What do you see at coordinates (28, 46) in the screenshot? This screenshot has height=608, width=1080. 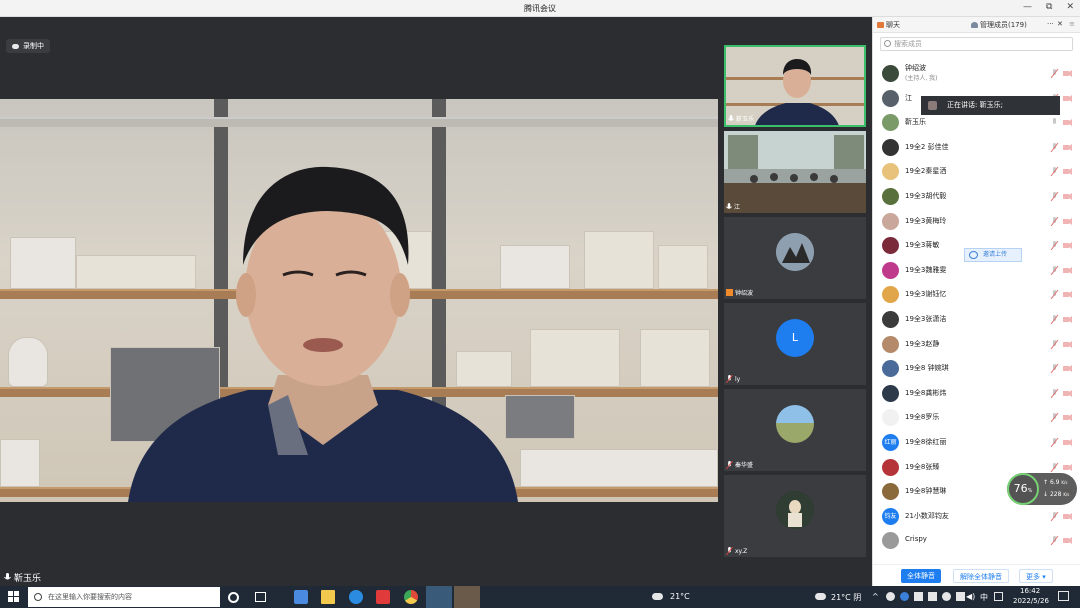 I see `recording-indicator: 录制中` at bounding box center [28, 46].